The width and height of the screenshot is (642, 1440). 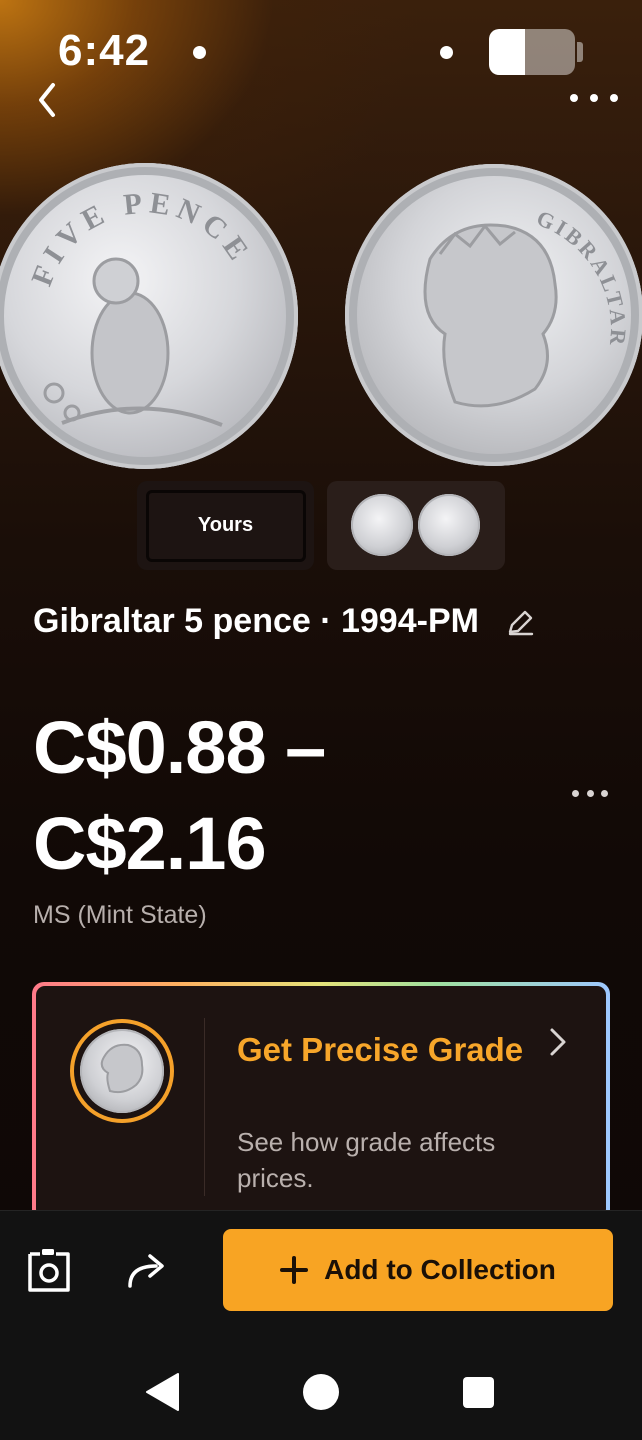 What do you see at coordinates (149, 316) in the screenshot?
I see `coin-reverse-image: FIVE PENCE` at bounding box center [149, 316].